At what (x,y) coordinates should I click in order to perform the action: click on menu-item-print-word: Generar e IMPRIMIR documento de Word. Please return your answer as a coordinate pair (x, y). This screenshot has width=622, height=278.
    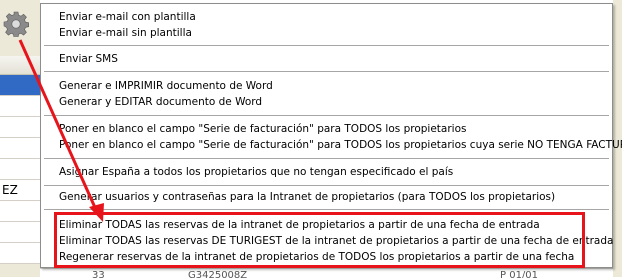
    Looking at the image, I should click on (166, 86).